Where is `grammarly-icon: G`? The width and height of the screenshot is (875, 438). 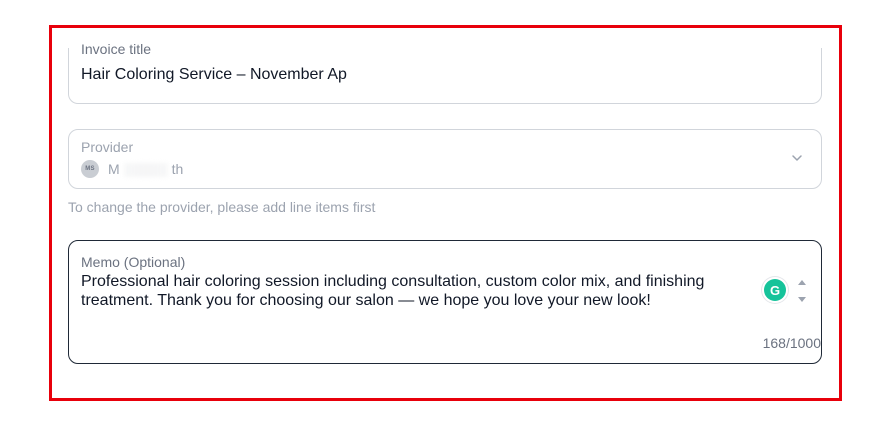
grammarly-icon: G is located at coordinates (775, 290).